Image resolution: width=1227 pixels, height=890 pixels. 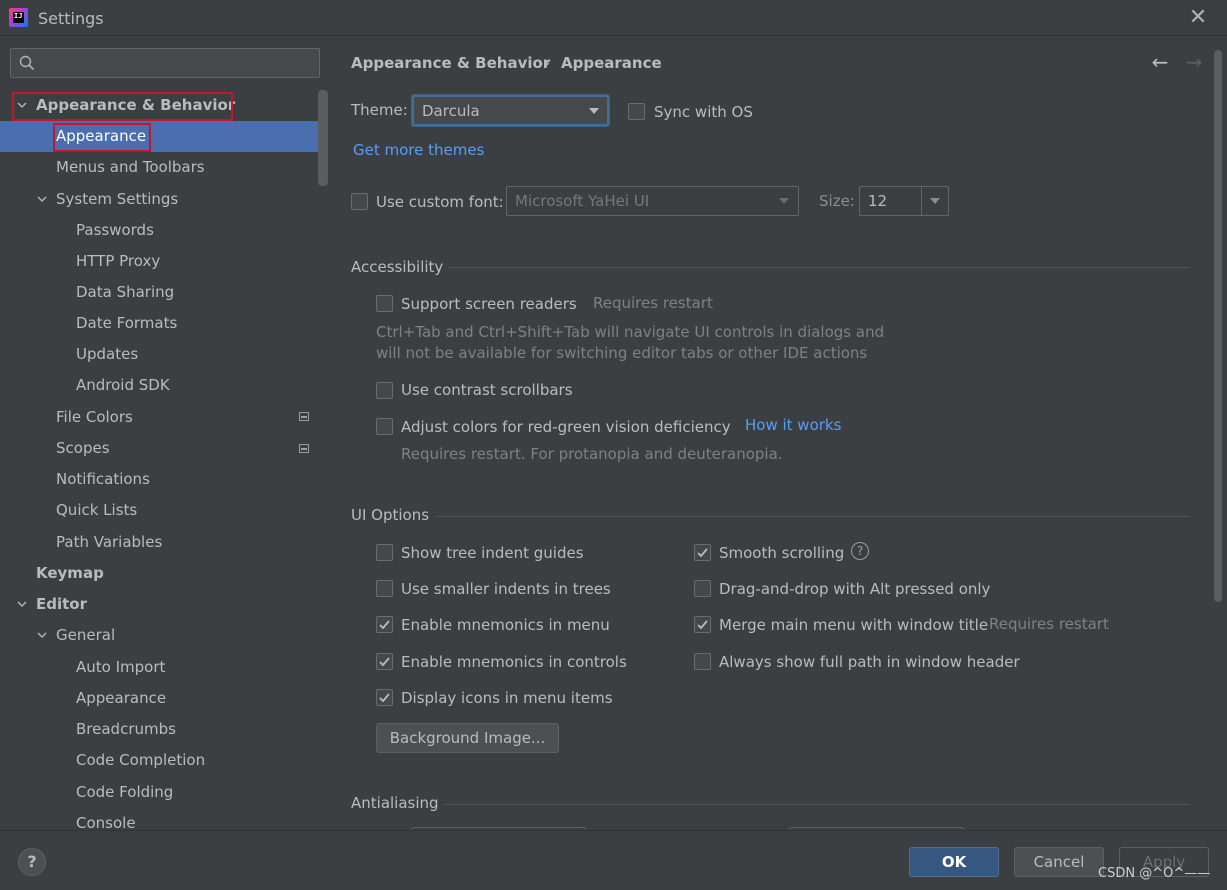 I want to click on sidebar-item-auto-import: Auto Import, so click(x=120, y=667).